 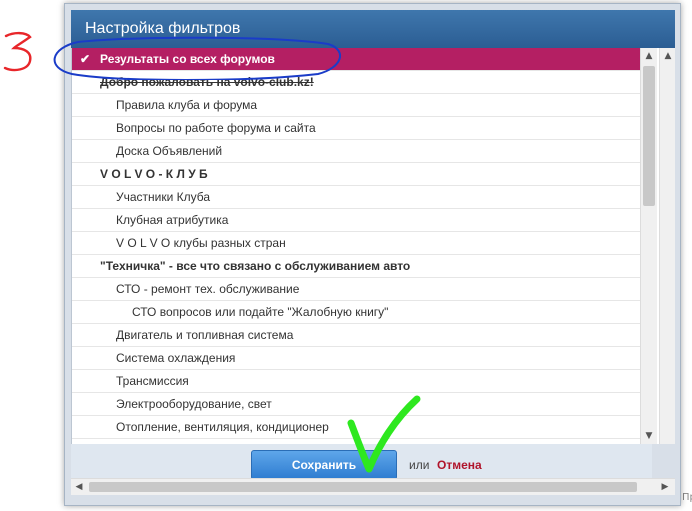 What do you see at coordinates (324, 465) in the screenshot?
I see `save-button: Сохранить` at bounding box center [324, 465].